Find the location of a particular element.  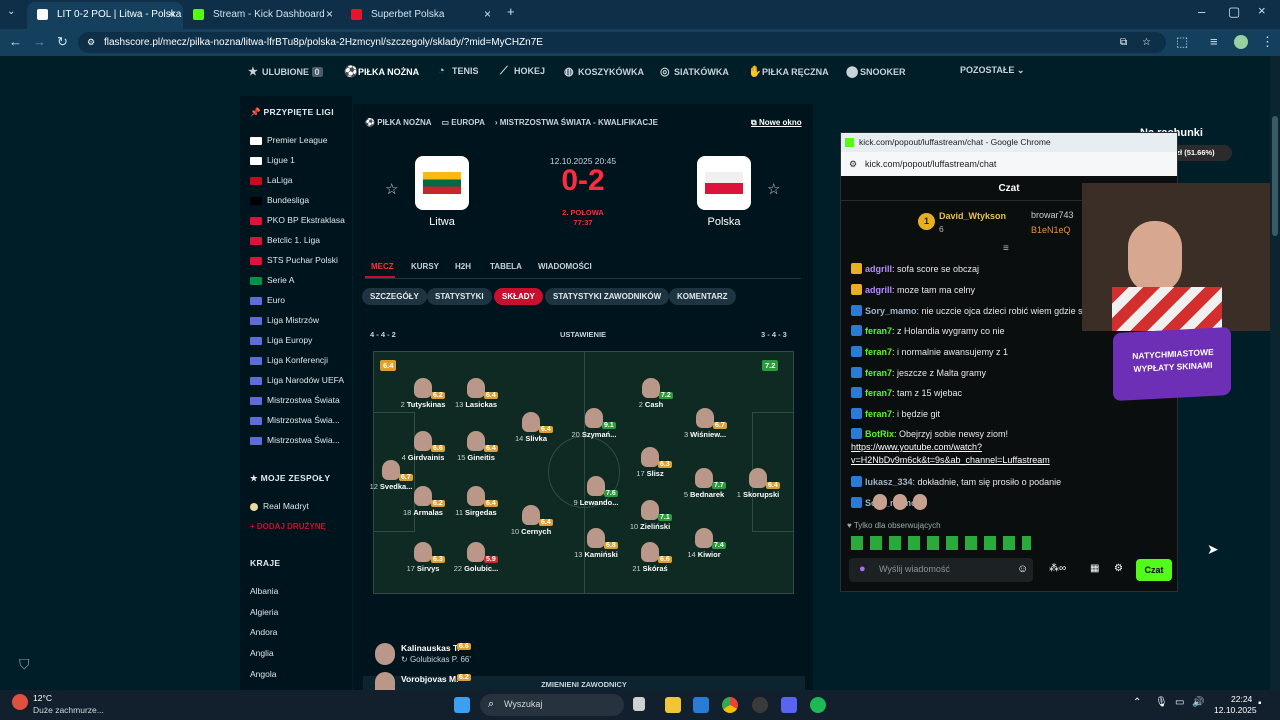

bookmark-star-icon: ☆ is located at coordinates (1146, 42).